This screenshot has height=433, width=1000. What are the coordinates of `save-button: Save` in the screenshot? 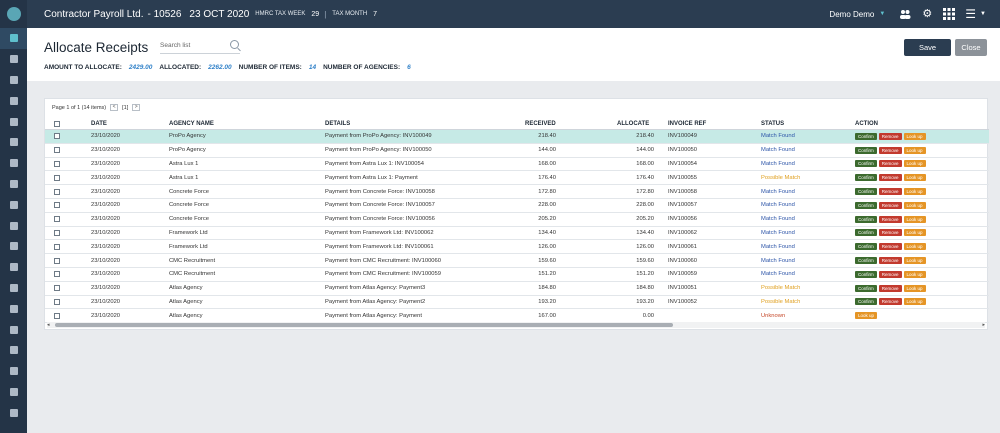 It's located at (927, 47).